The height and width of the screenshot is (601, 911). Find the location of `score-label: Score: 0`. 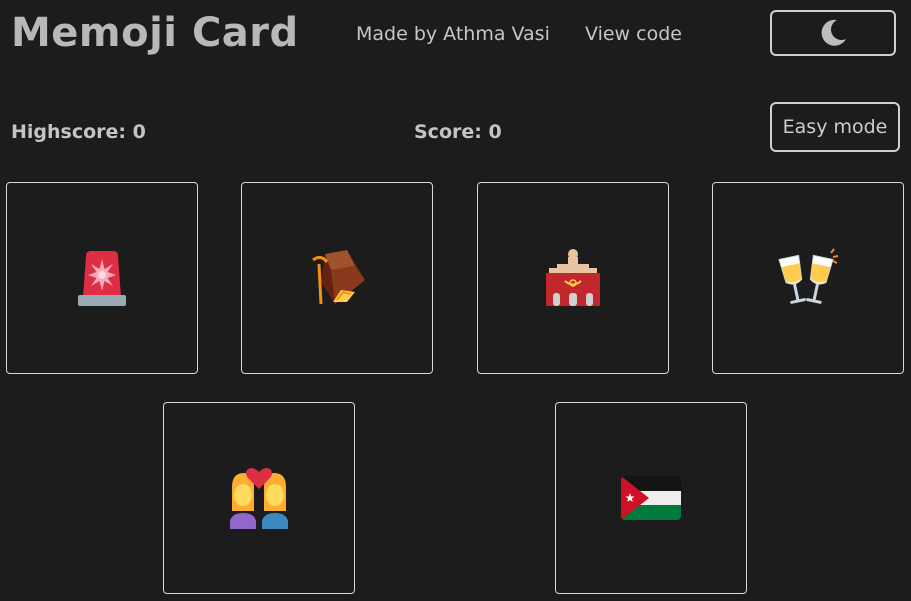

score-label: Score: 0 is located at coordinates (458, 132).